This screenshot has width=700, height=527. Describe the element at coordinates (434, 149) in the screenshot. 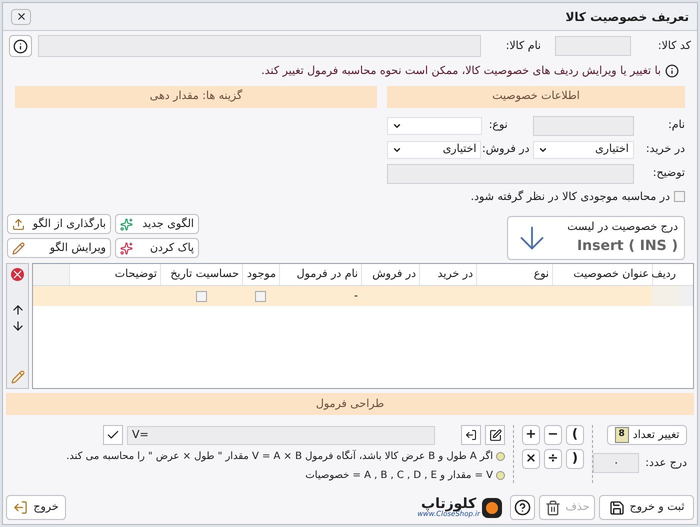

I see `sale-dropdown: اختیاری` at that location.